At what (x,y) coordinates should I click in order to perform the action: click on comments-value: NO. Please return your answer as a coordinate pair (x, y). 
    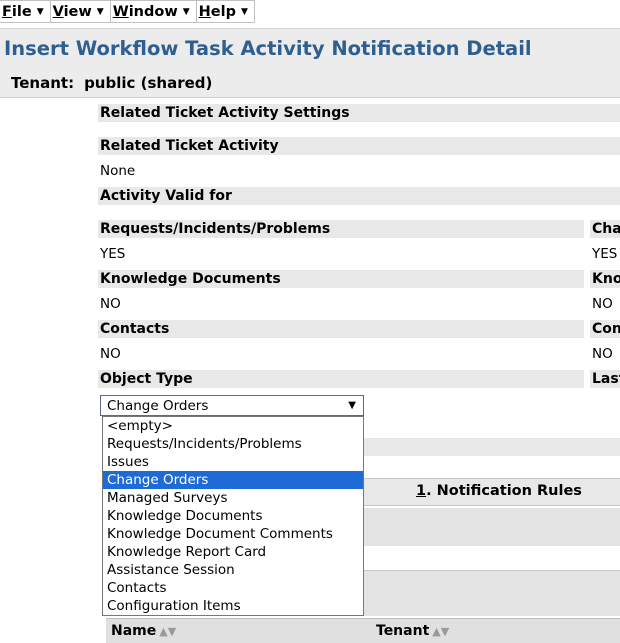
    Looking at the image, I should click on (602, 354).